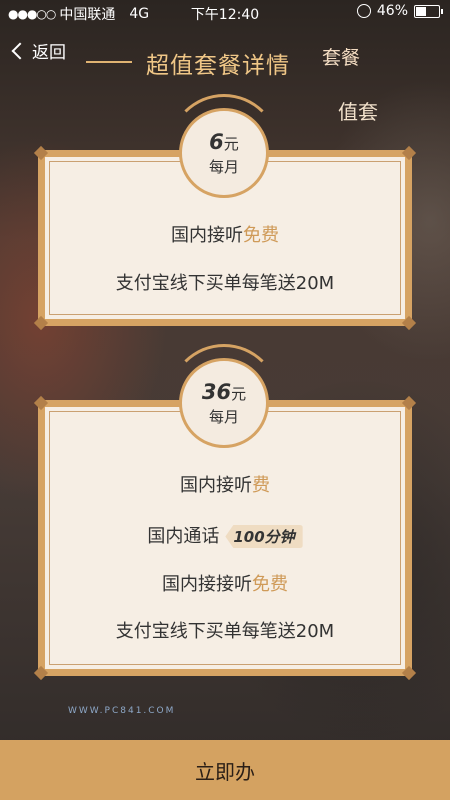  I want to click on feature-free-answer: 国内接接听免费, so click(225, 584).